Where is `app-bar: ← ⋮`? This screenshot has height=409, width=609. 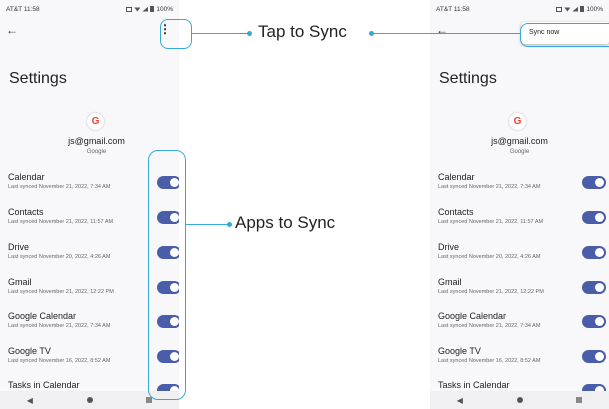 app-bar: ← ⋮ is located at coordinates (89, 31).